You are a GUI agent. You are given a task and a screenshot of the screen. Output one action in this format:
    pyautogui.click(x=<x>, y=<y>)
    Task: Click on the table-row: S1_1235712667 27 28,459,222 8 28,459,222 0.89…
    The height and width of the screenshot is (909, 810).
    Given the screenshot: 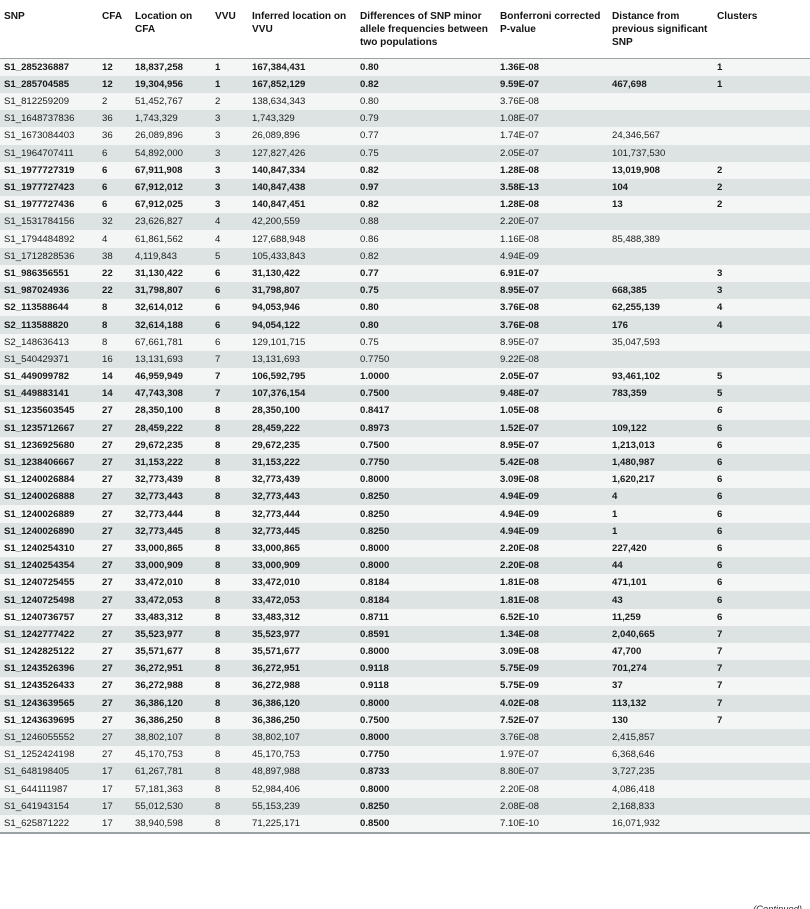 What is the action you would take?
    pyautogui.click(x=405, y=428)
    